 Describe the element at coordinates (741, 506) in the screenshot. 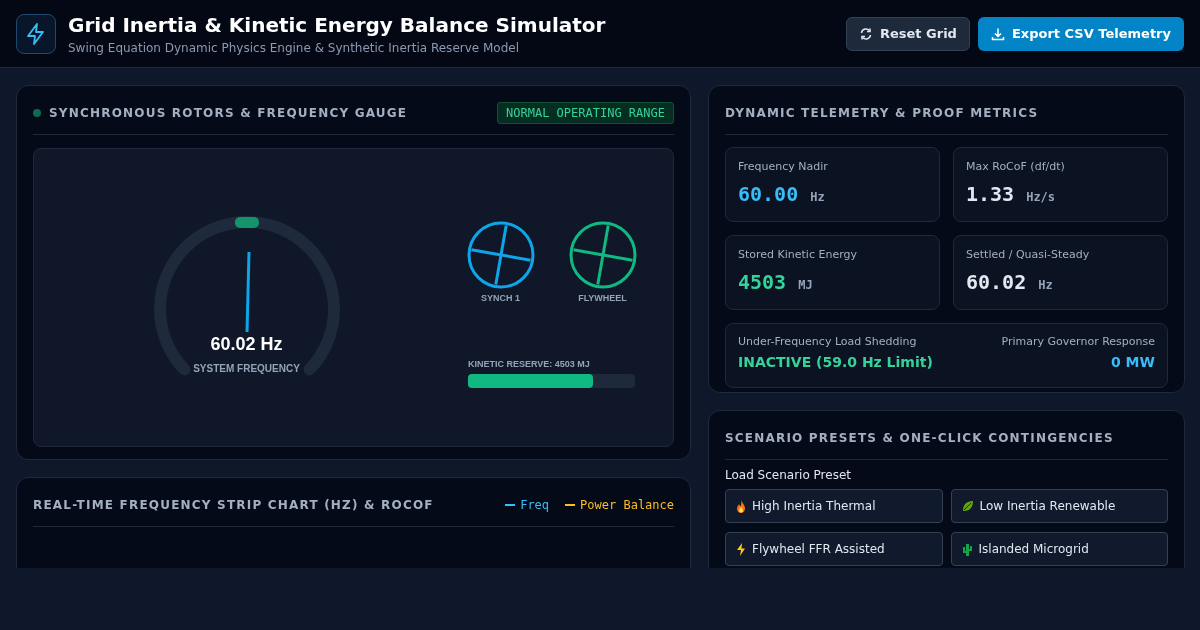

I see `flame-icon` at that location.